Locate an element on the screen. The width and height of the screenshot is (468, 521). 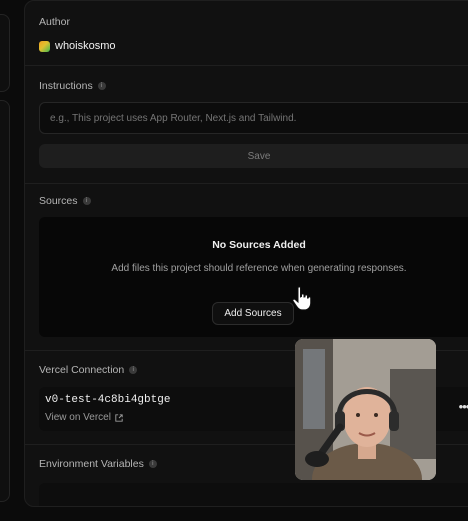
external-link-icon is located at coordinates (119, 417).